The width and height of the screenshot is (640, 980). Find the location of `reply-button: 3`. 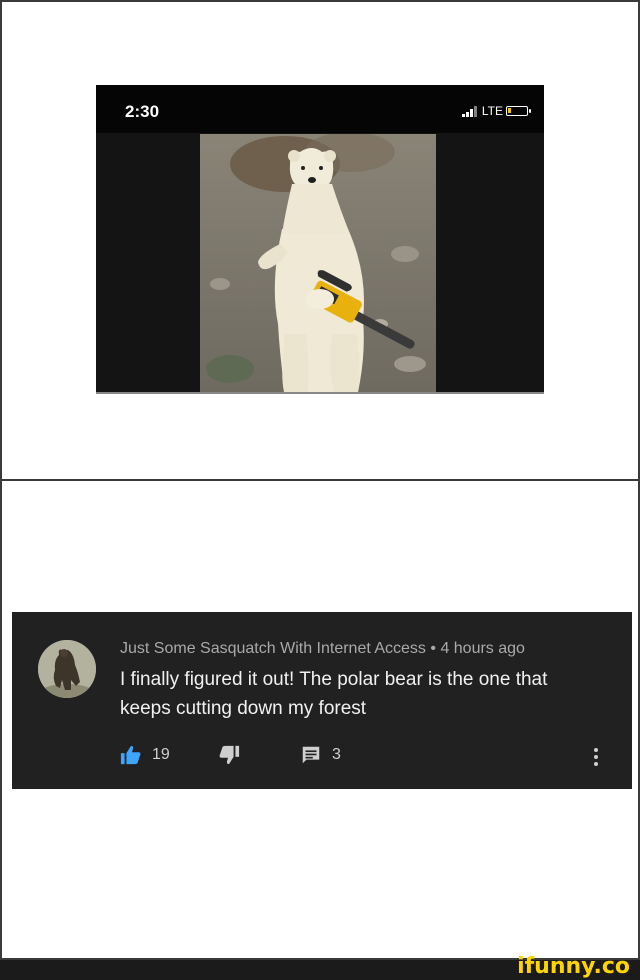

reply-button: 3 is located at coordinates (320, 755).